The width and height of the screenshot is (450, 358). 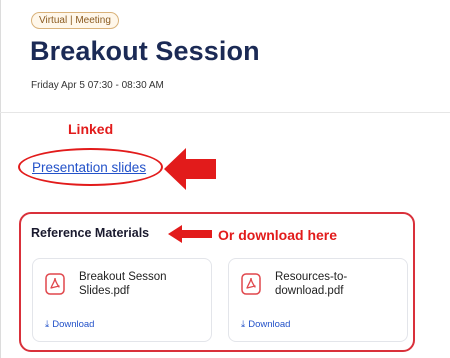 What do you see at coordinates (75, 20) in the screenshot?
I see `event-type-badge: Virtual | Meeting` at bounding box center [75, 20].